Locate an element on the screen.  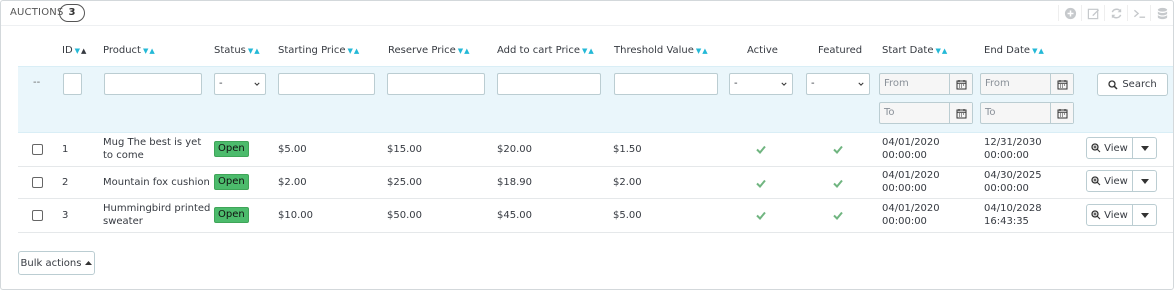
column-header-status: Status ▼▲ is located at coordinates (237, 50).